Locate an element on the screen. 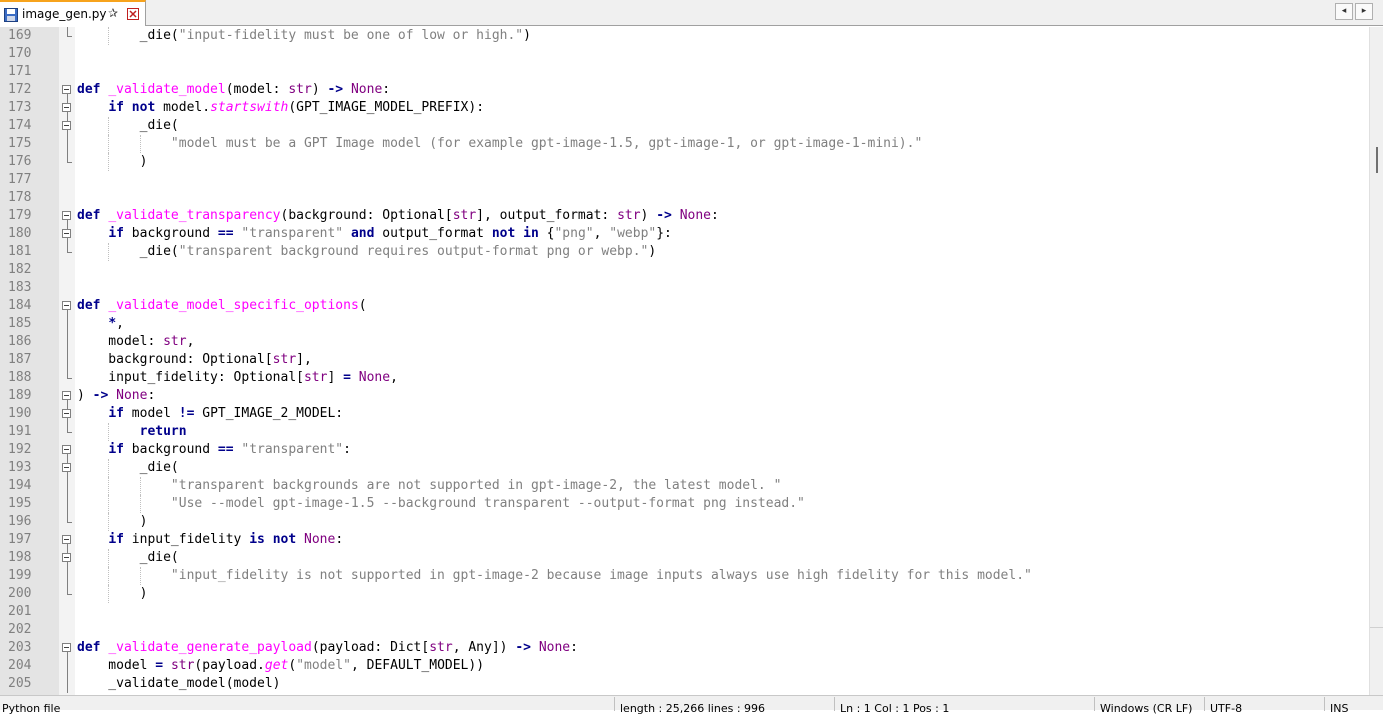 Image resolution: width=1383 pixels, height=715 pixels. code-line: 187 background: Optional[str], is located at coordinates (684, 360).